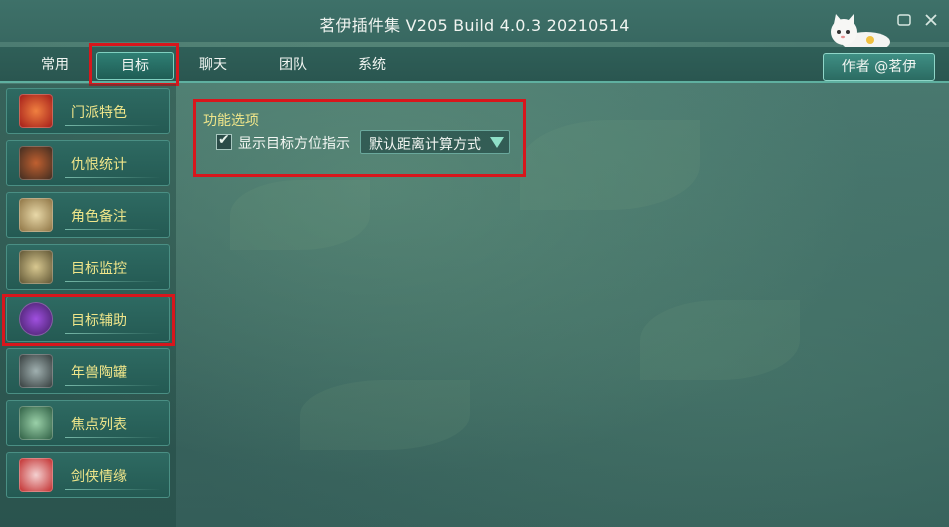 The width and height of the screenshot is (949, 527). Describe the element at coordinates (474, 25) in the screenshot. I see `window-title: 茗伊插件集 V205 Build 4.0.3 20210514` at that location.